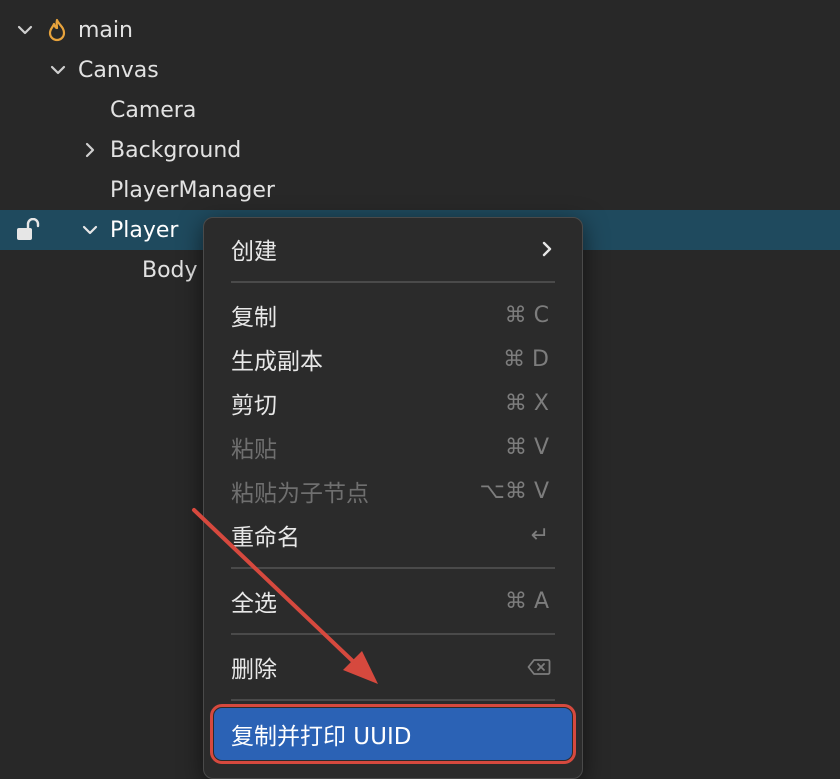  I want to click on menu-item-cut: 剪切 ⌘ X, so click(393, 403).